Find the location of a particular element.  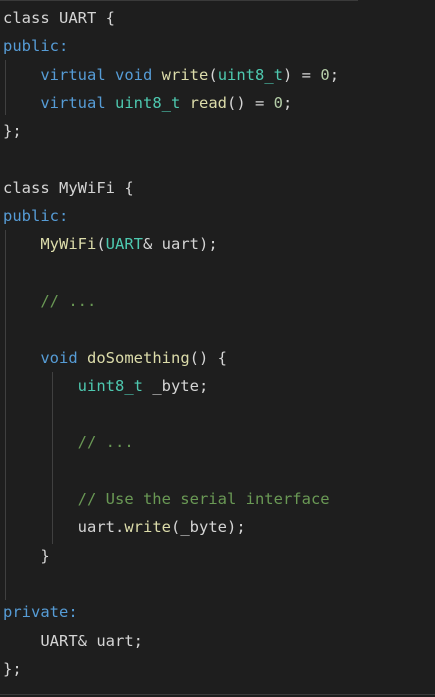

code-token: class MyWiFi { is located at coordinates (68, 187).